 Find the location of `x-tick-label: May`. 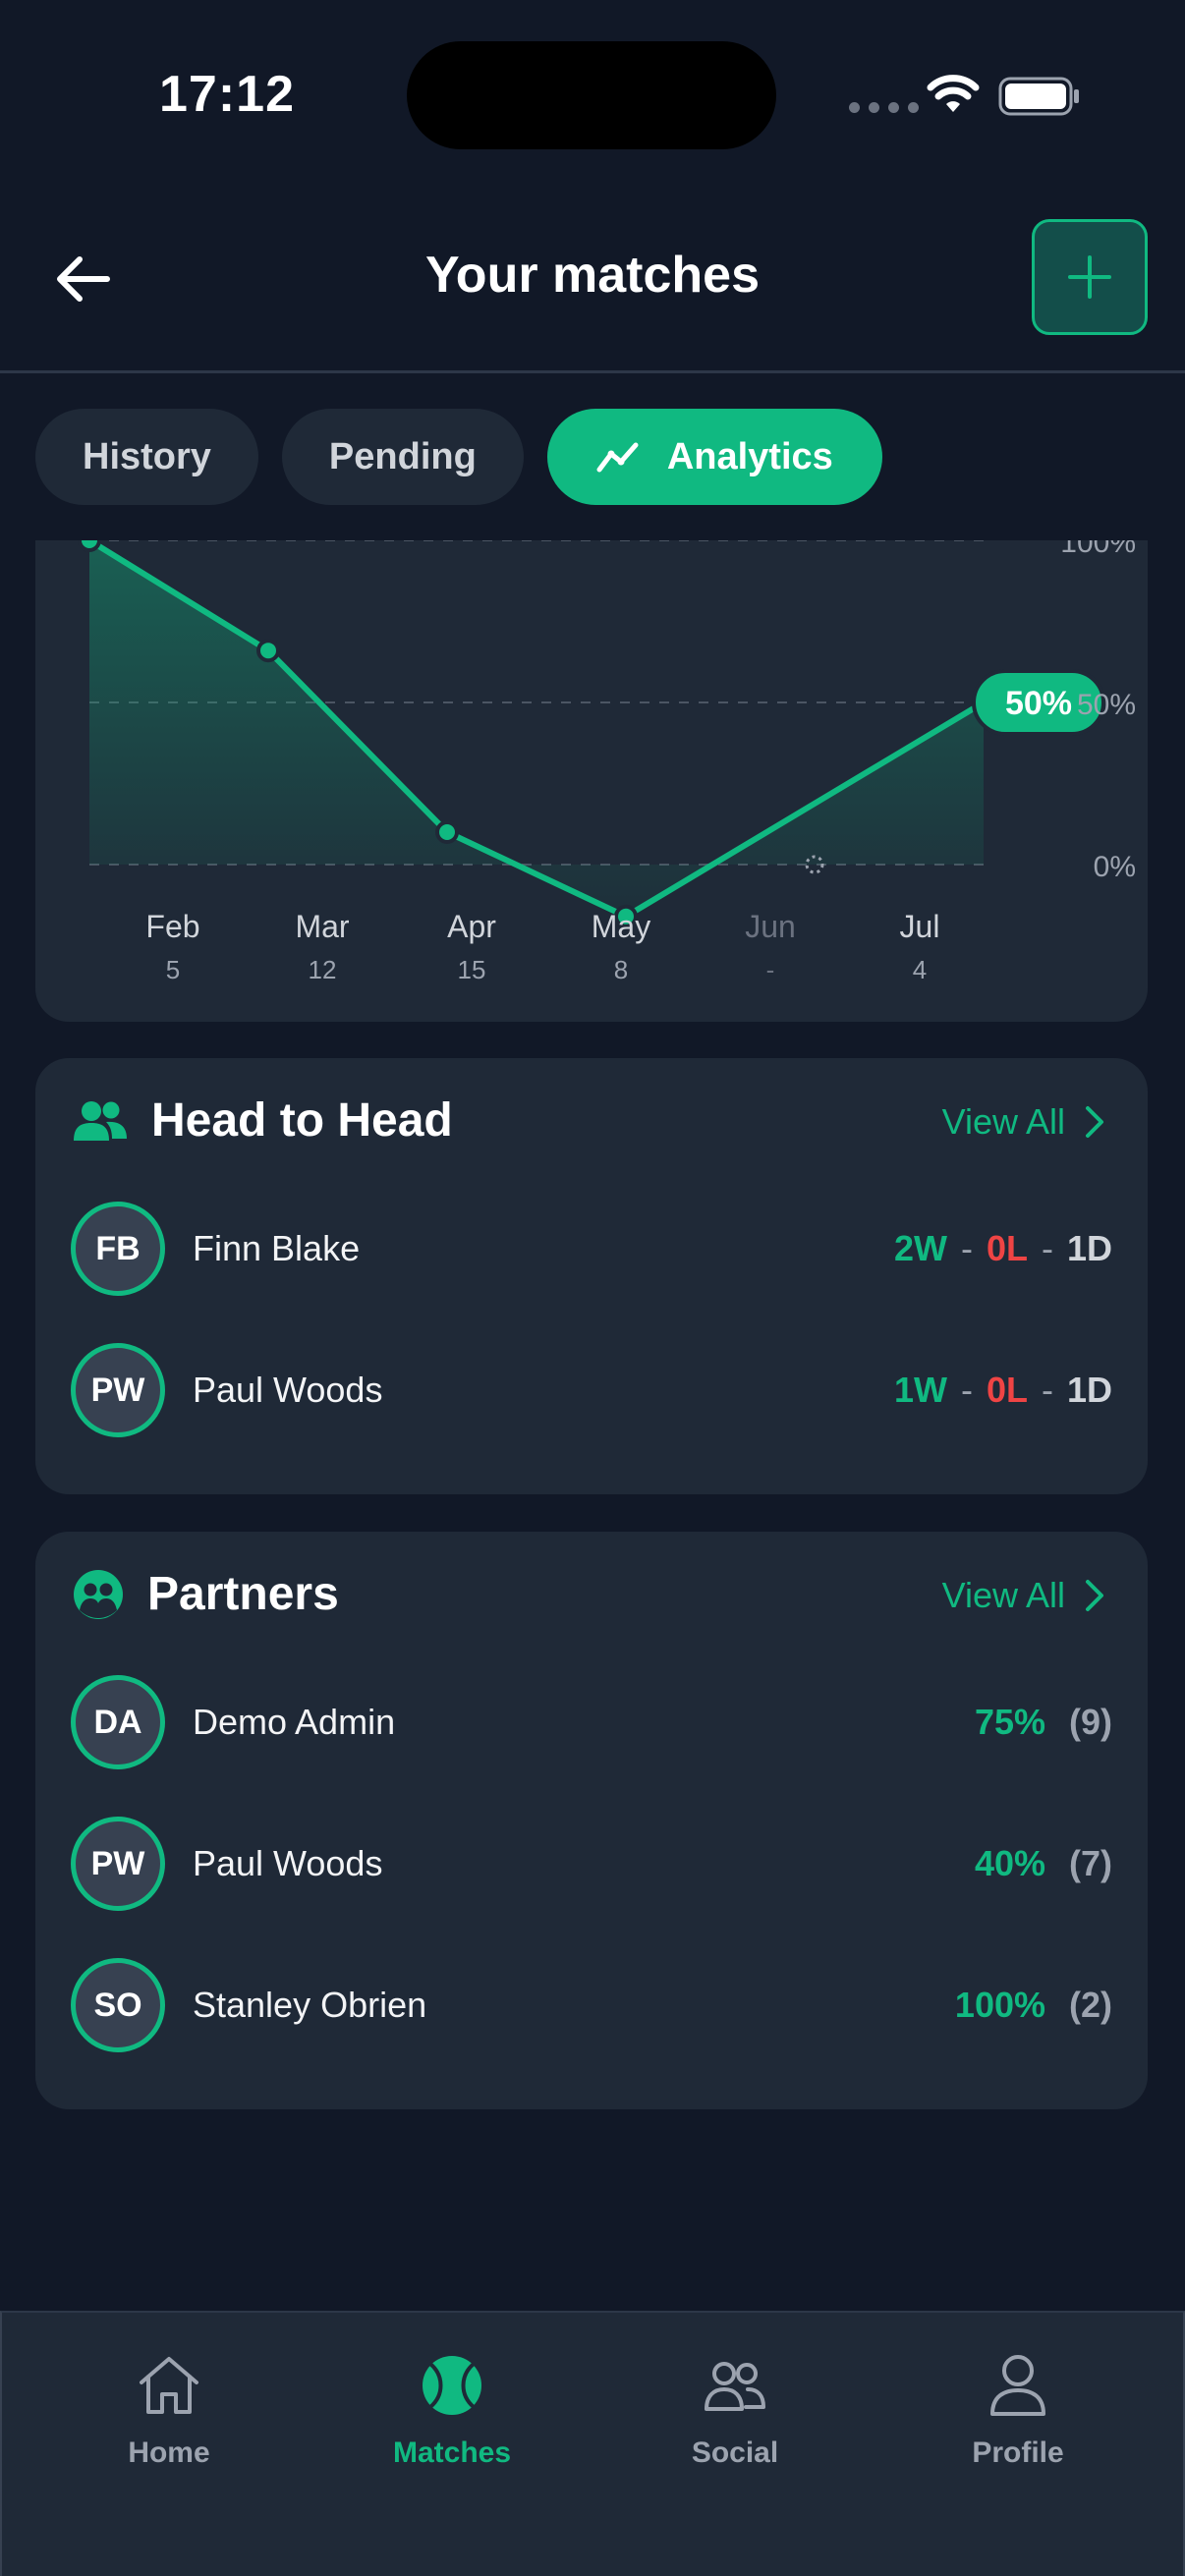

x-tick-label: May is located at coordinates (621, 926).